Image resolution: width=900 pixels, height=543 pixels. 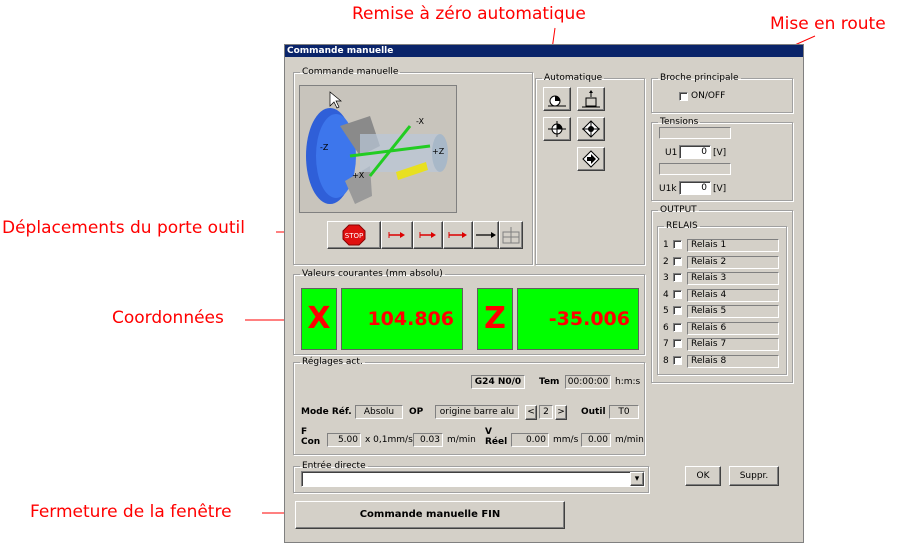 I want to click on automatique-legend: Automatique, so click(x=573, y=78).